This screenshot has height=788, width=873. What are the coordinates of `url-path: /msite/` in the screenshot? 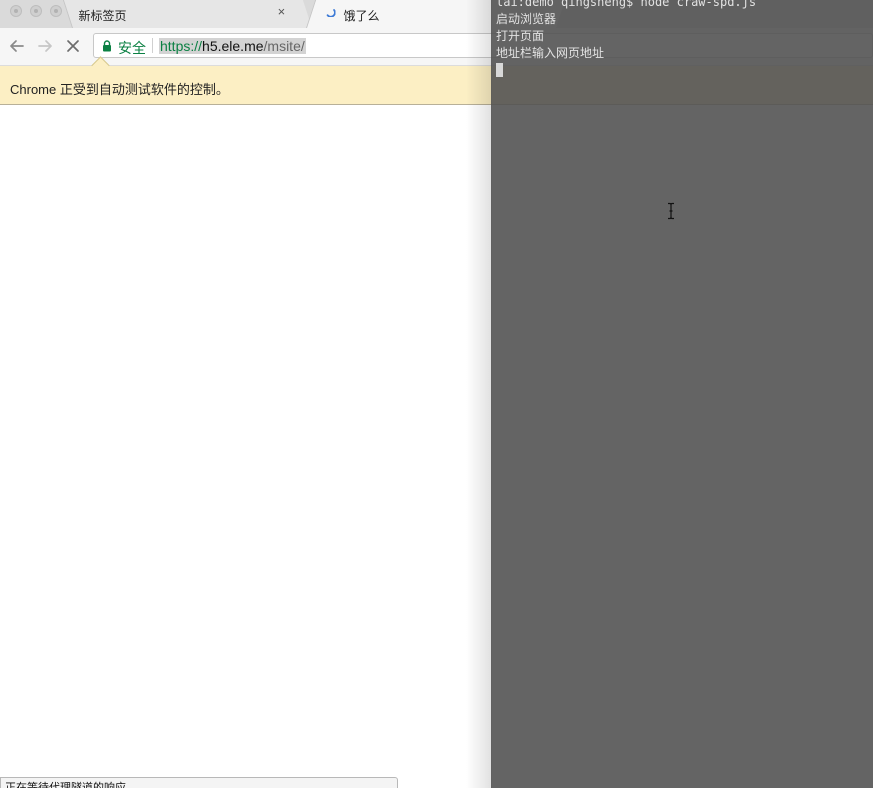 It's located at (284, 46).